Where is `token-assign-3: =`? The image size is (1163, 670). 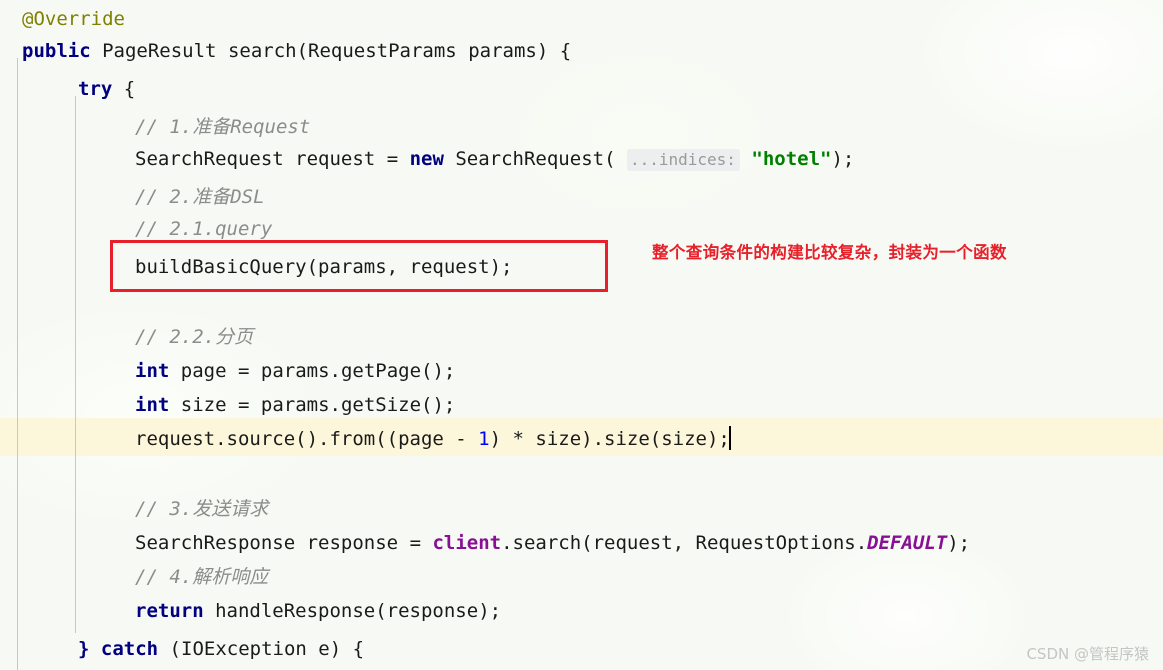
token-assign-3: = is located at coordinates (243, 405).